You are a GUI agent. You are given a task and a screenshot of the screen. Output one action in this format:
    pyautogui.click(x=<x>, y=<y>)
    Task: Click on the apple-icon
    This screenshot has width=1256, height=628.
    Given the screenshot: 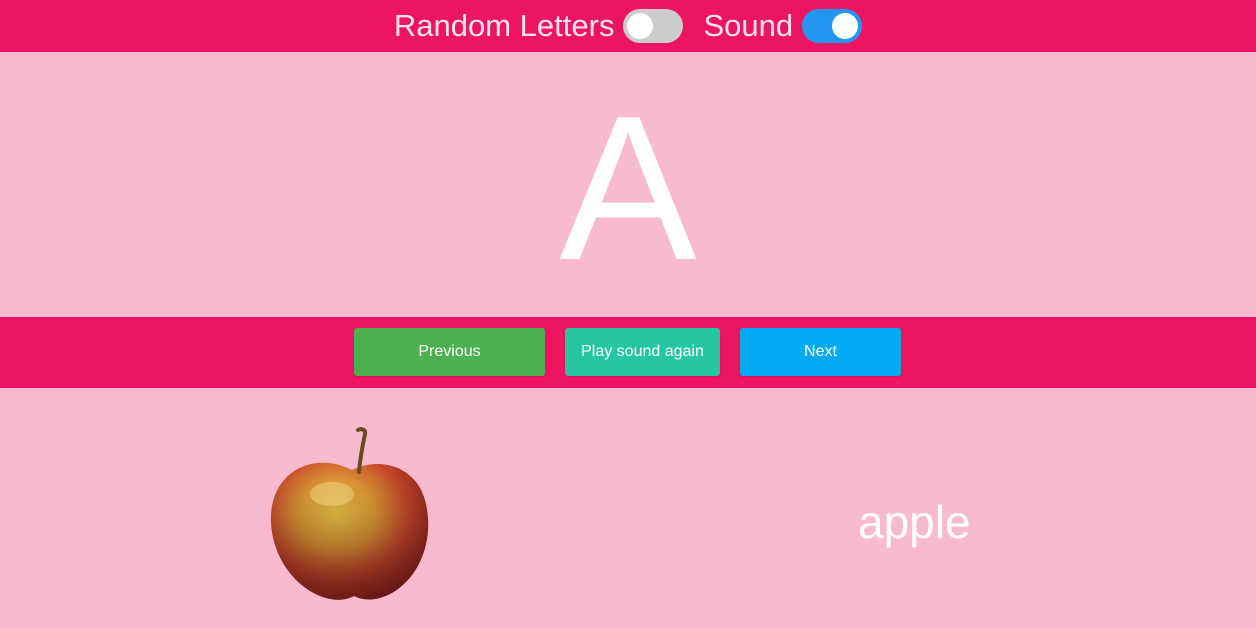 What is the action you would take?
    pyautogui.click(x=349, y=513)
    